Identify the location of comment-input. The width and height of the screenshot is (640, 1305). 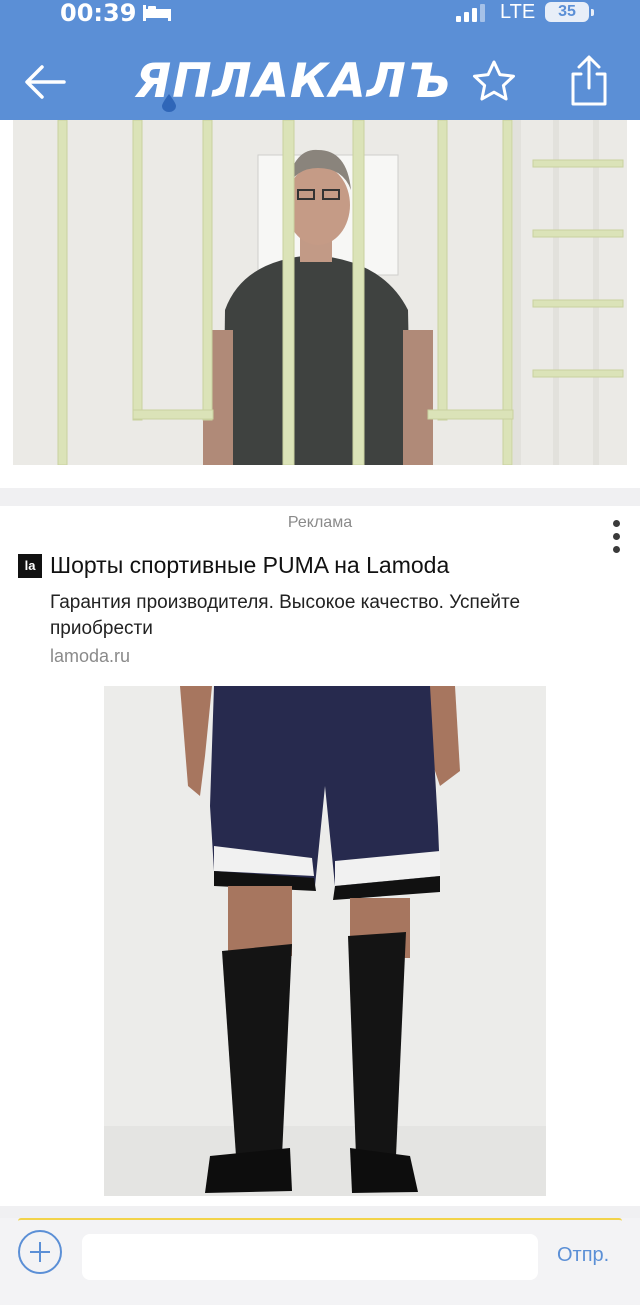
(310, 1257).